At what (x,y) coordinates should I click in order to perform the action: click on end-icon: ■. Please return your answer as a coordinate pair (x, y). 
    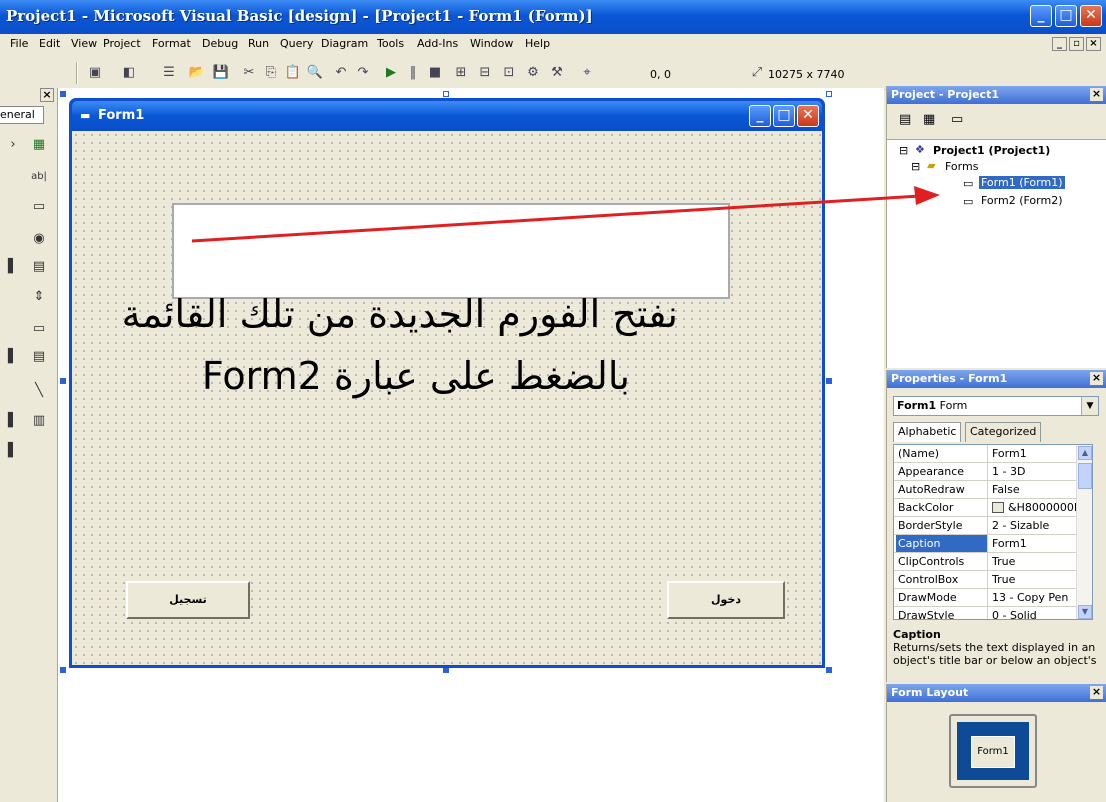
    Looking at the image, I should click on (435, 73).